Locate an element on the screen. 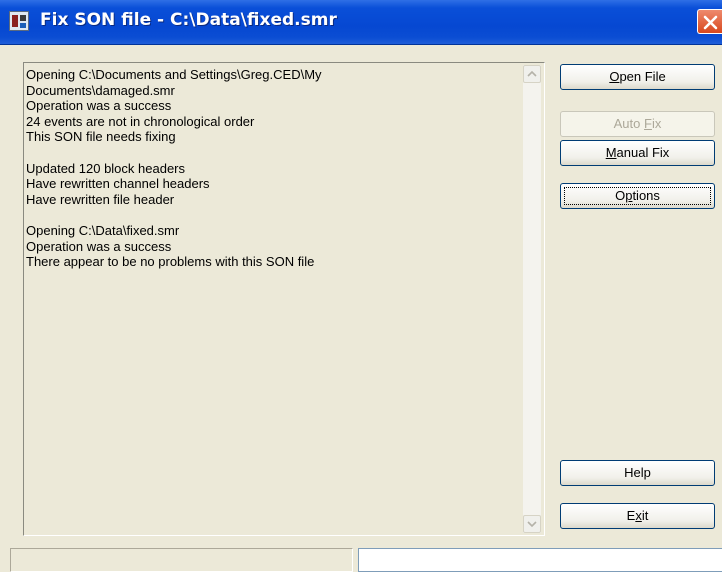 This screenshot has height=572, width=722. status-pane-right is located at coordinates (540, 560).